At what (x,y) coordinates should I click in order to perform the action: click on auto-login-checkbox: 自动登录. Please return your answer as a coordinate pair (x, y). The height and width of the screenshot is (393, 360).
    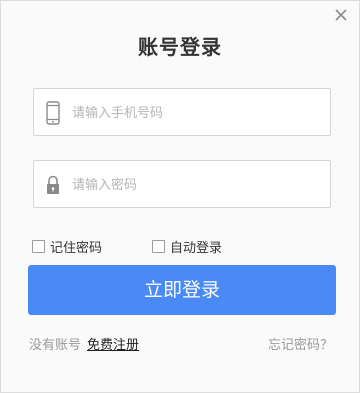
    Looking at the image, I should click on (187, 246).